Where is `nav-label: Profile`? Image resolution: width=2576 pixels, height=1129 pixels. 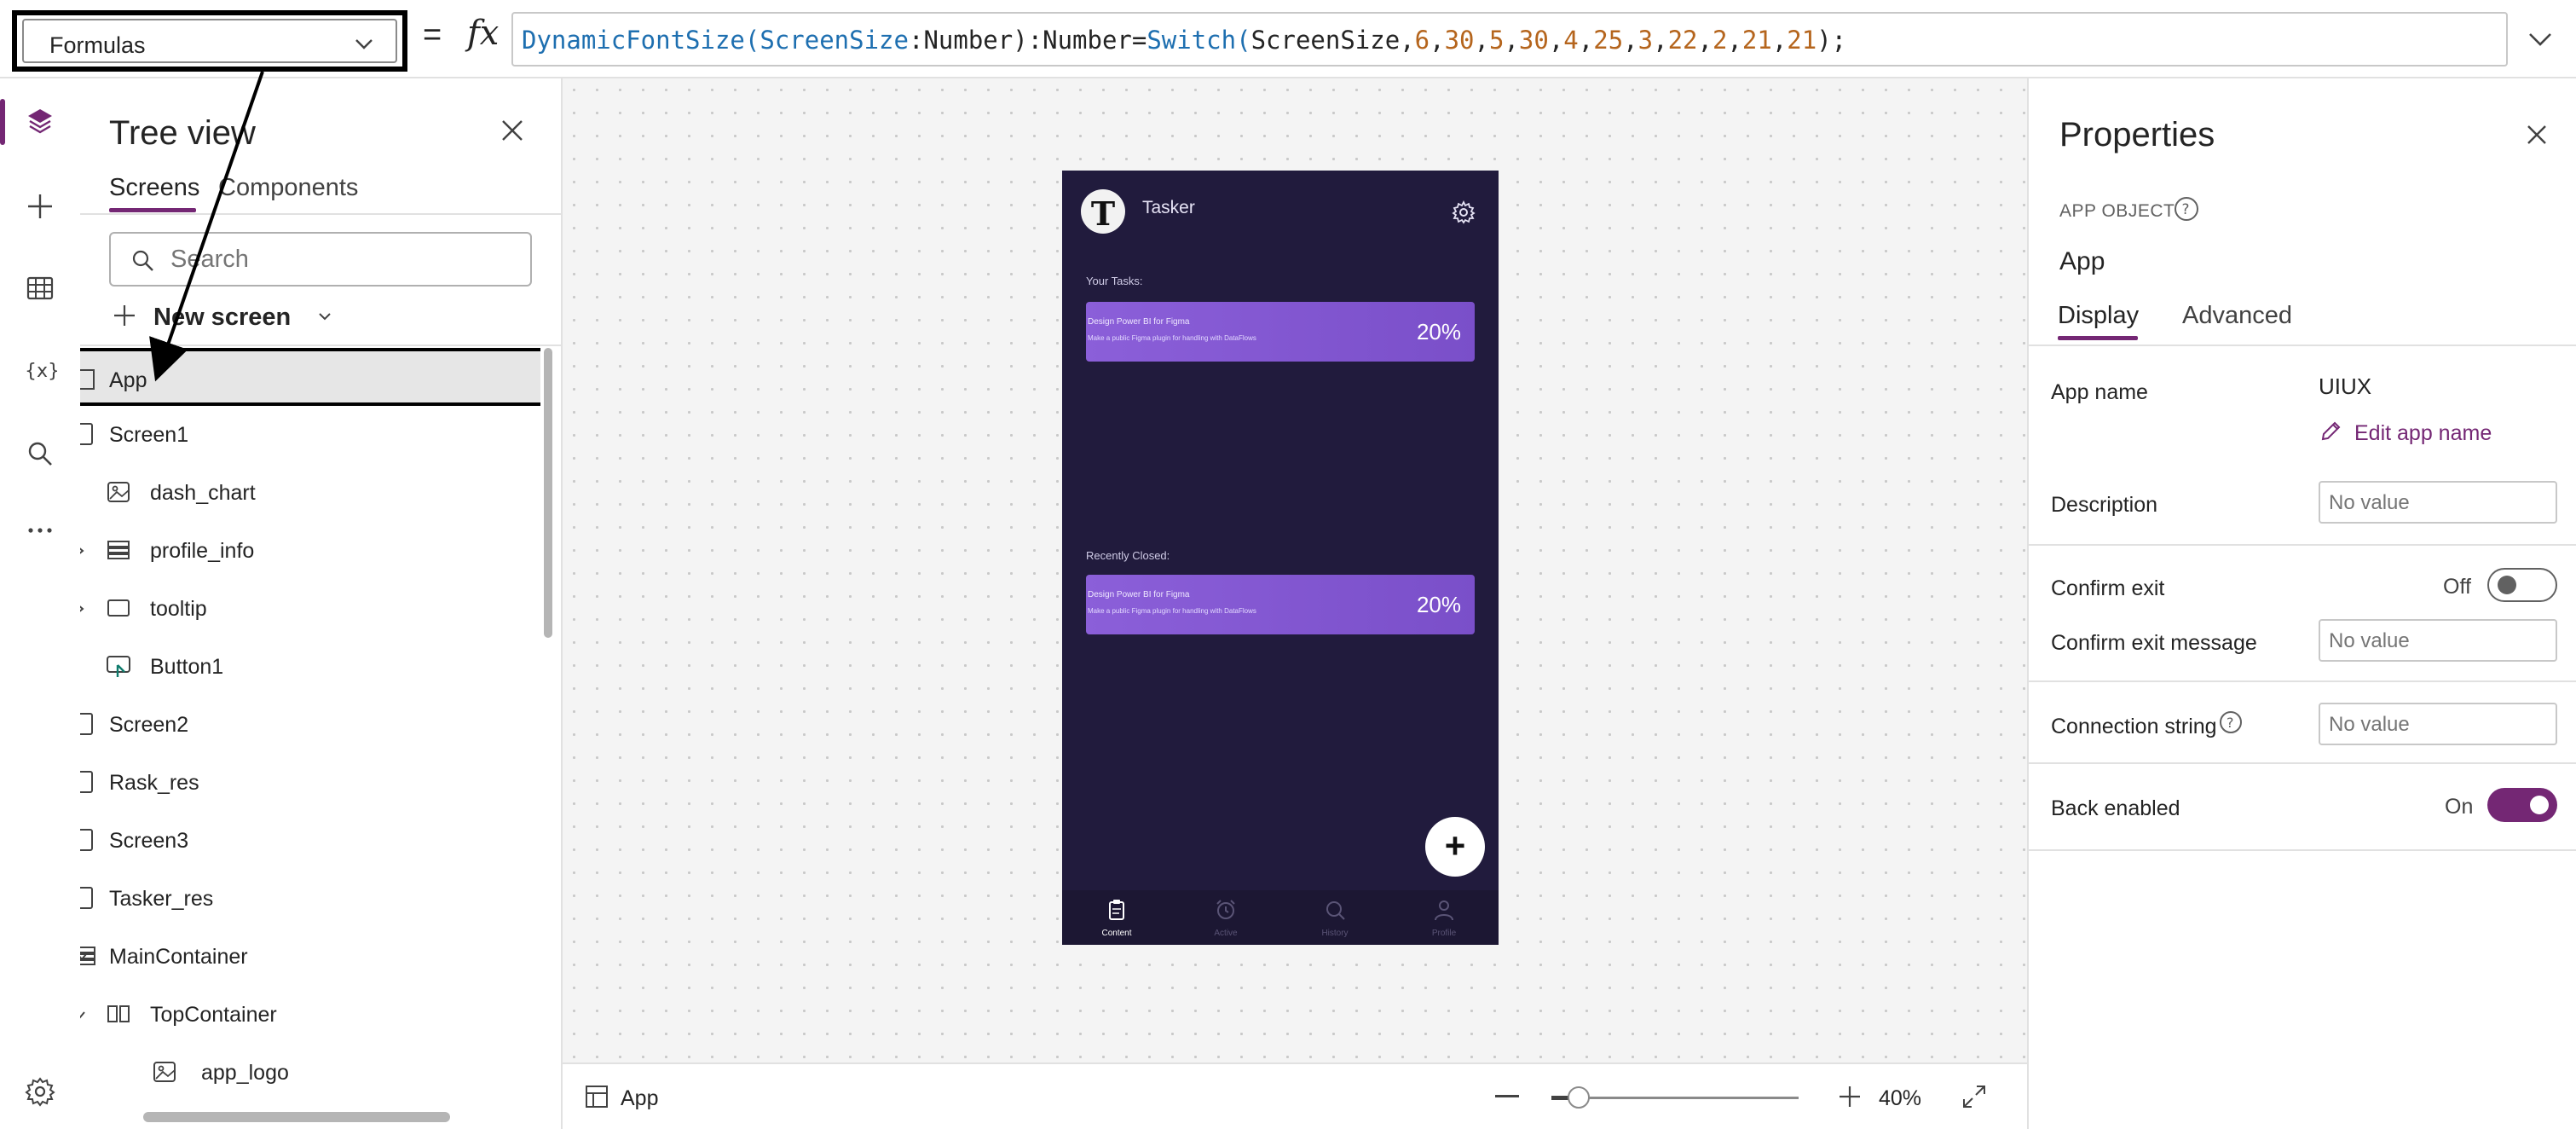
nav-label: Profile is located at coordinates (1444, 933).